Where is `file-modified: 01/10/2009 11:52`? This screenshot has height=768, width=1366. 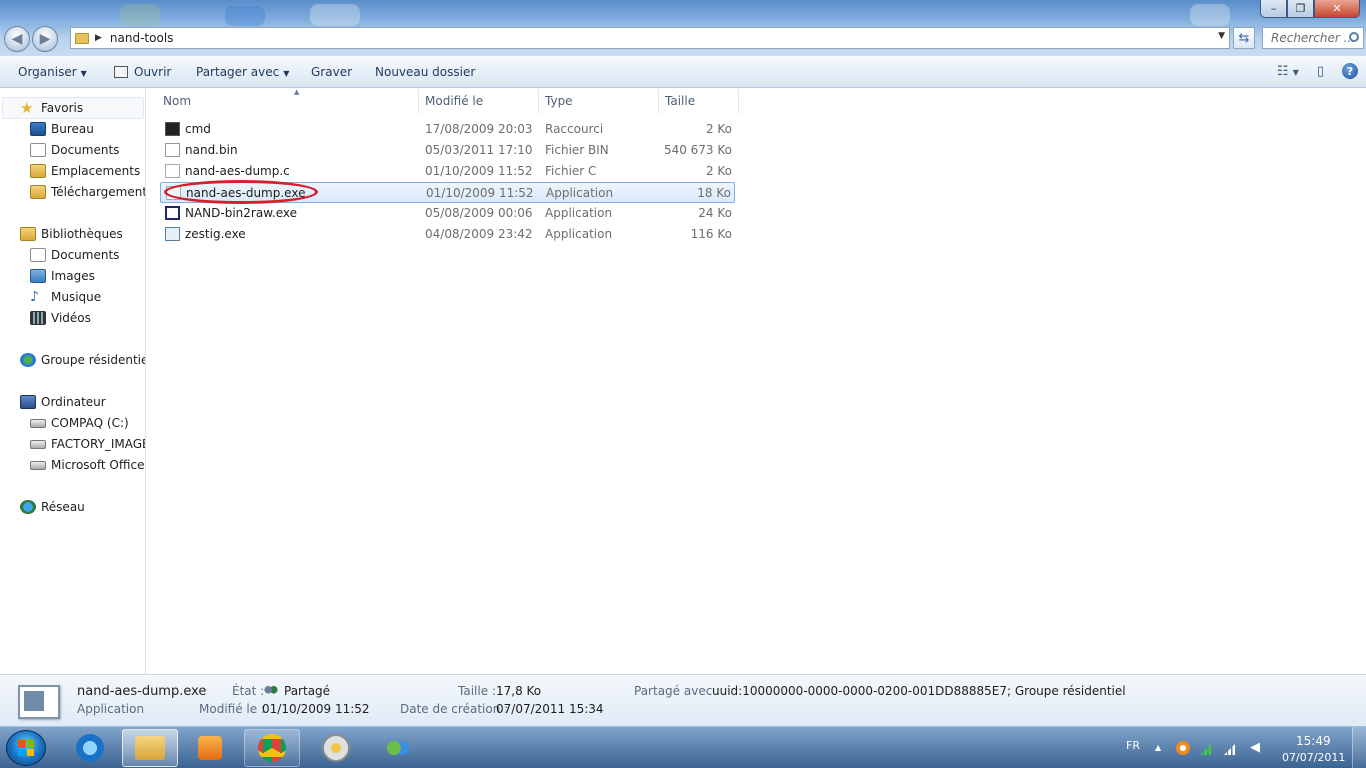
file-modified: 01/10/2009 11:52 is located at coordinates (480, 193).